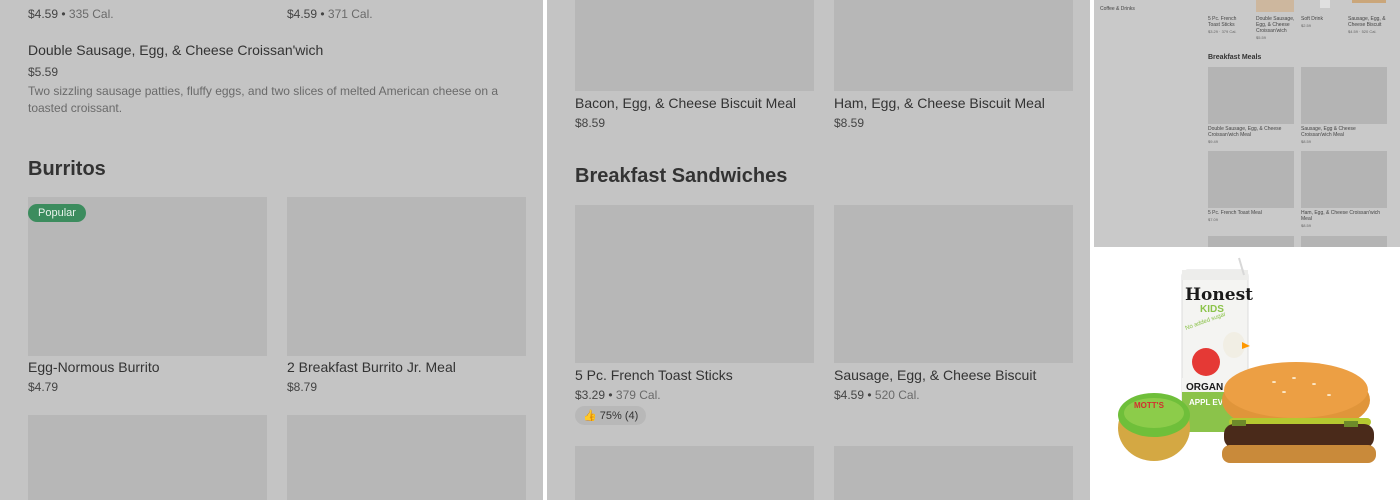 This screenshot has width=1400, height=500. What do you see at coordinates (43, 387) in the screenshot?
I see `item-price: $4.79` at bounding box center [43, 387].